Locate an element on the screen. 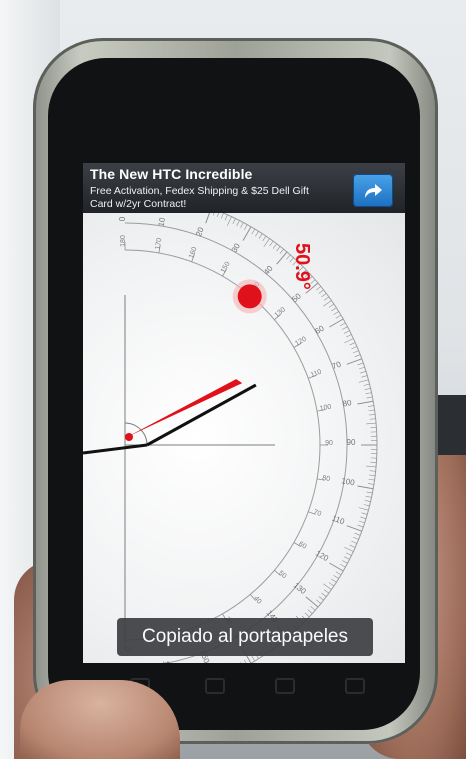 The height and width of the screenshot is (759, 466). scale-label-outer: 130 is located at coordinates (300, 589).